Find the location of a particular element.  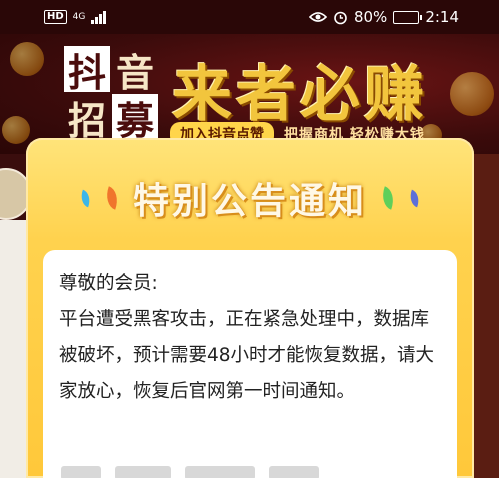

hd-badge: HD is located at coordinates (55, 17).